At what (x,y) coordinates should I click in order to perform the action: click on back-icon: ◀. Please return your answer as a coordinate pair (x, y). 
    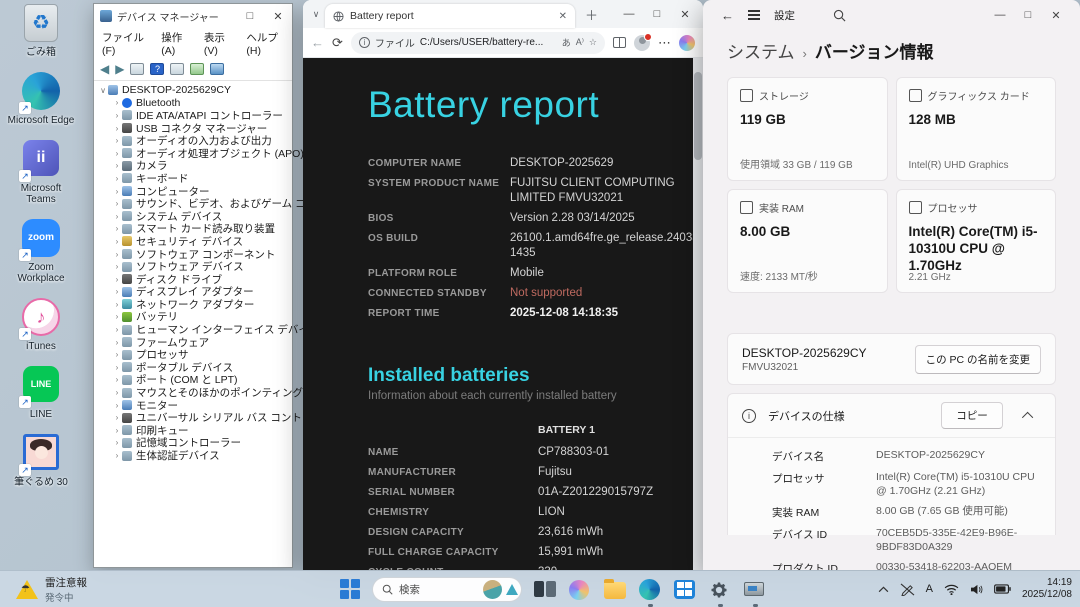
    Looking at the image, I should click on (104, 69).